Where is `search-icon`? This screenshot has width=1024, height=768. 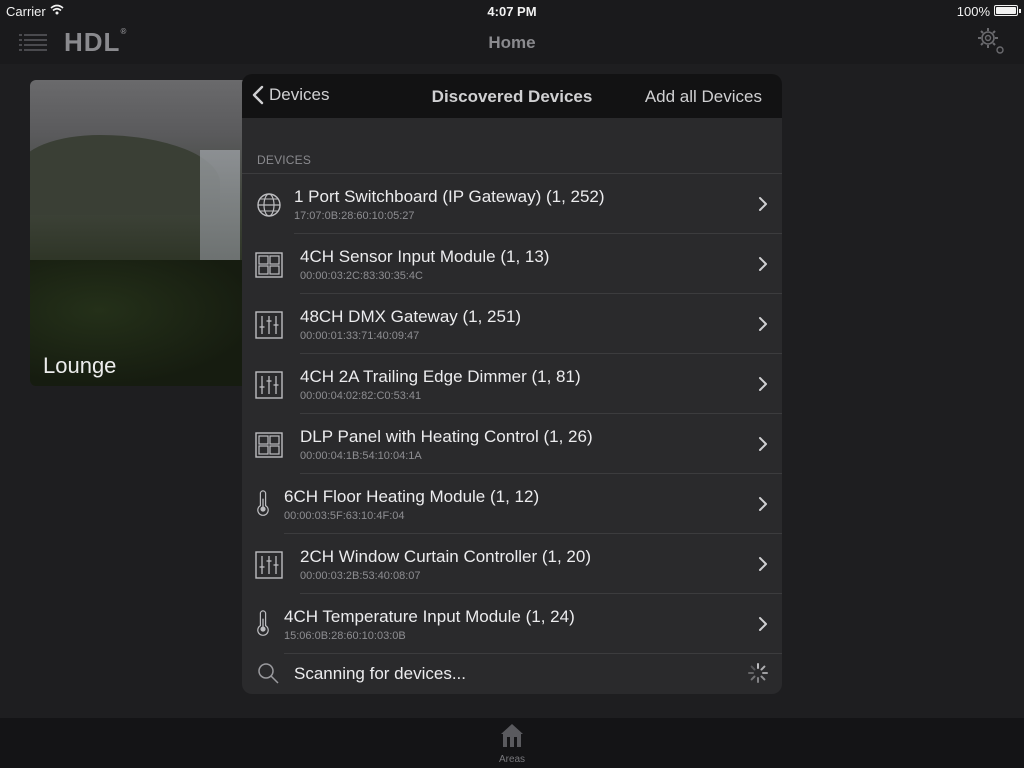
search-icon is located at coordinates (268, 673).